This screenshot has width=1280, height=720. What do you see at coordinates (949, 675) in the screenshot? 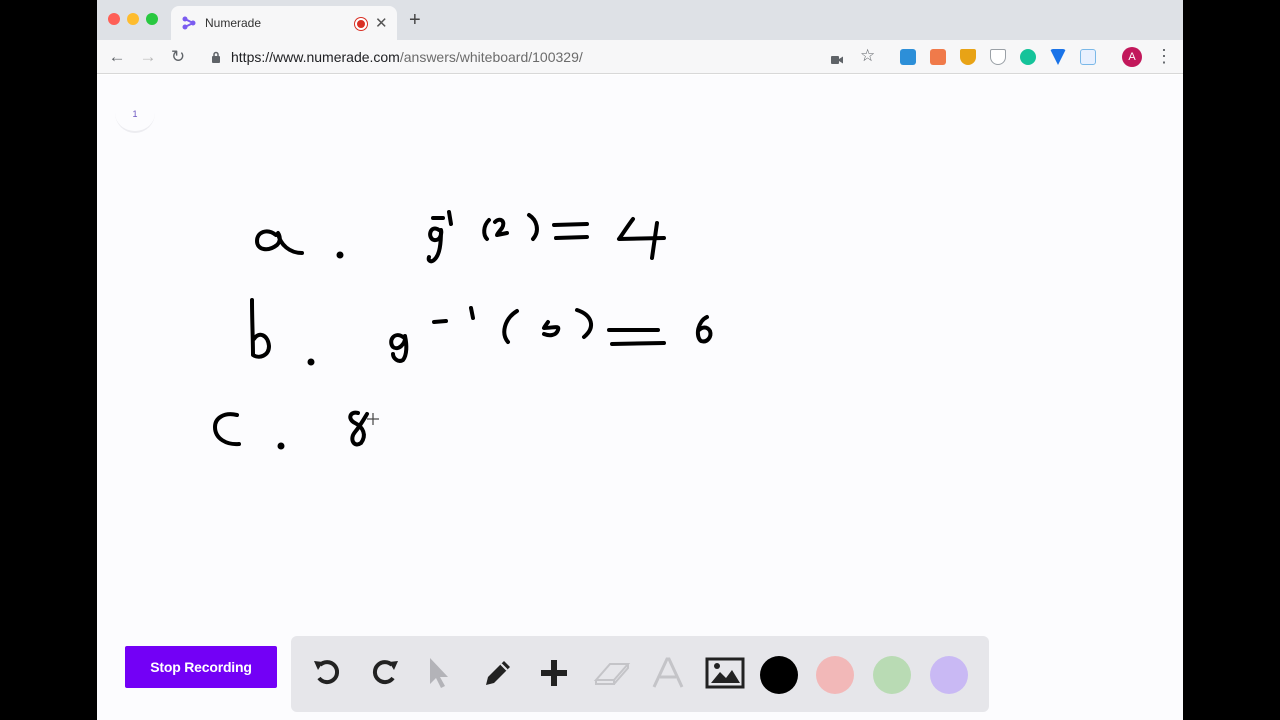
I see `color-purple-swatch` at bounding box center [949, 675].